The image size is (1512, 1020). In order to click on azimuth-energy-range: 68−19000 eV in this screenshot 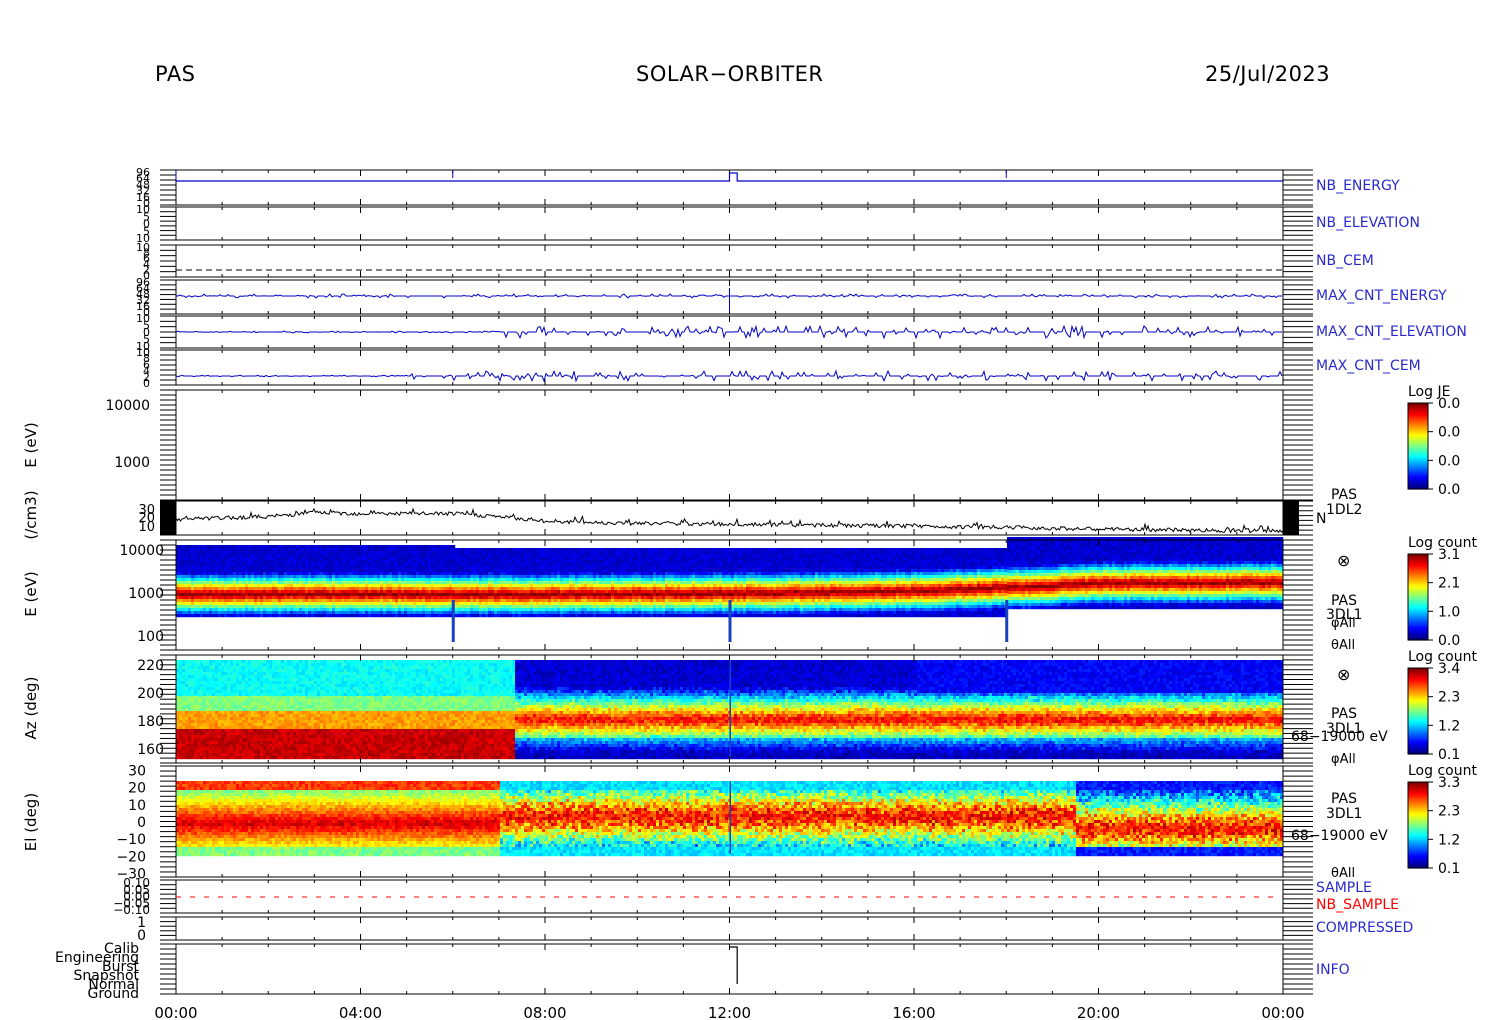, I will do `click(1339, 737)`.